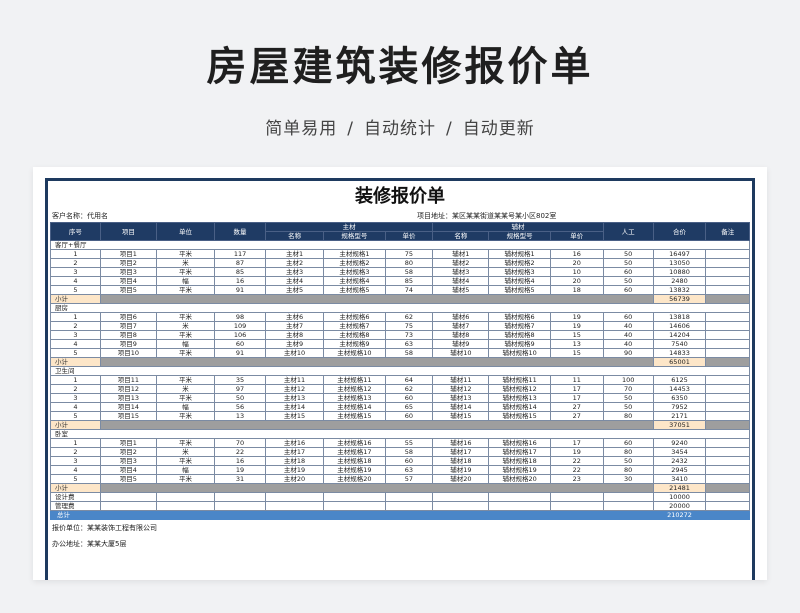 The width and height of the screenshot is (800, 613). What do you see at coordinates (519, 335) in the screenshot?
I see `table-cell: 辅材规格8` at bounding box center [519, 335].